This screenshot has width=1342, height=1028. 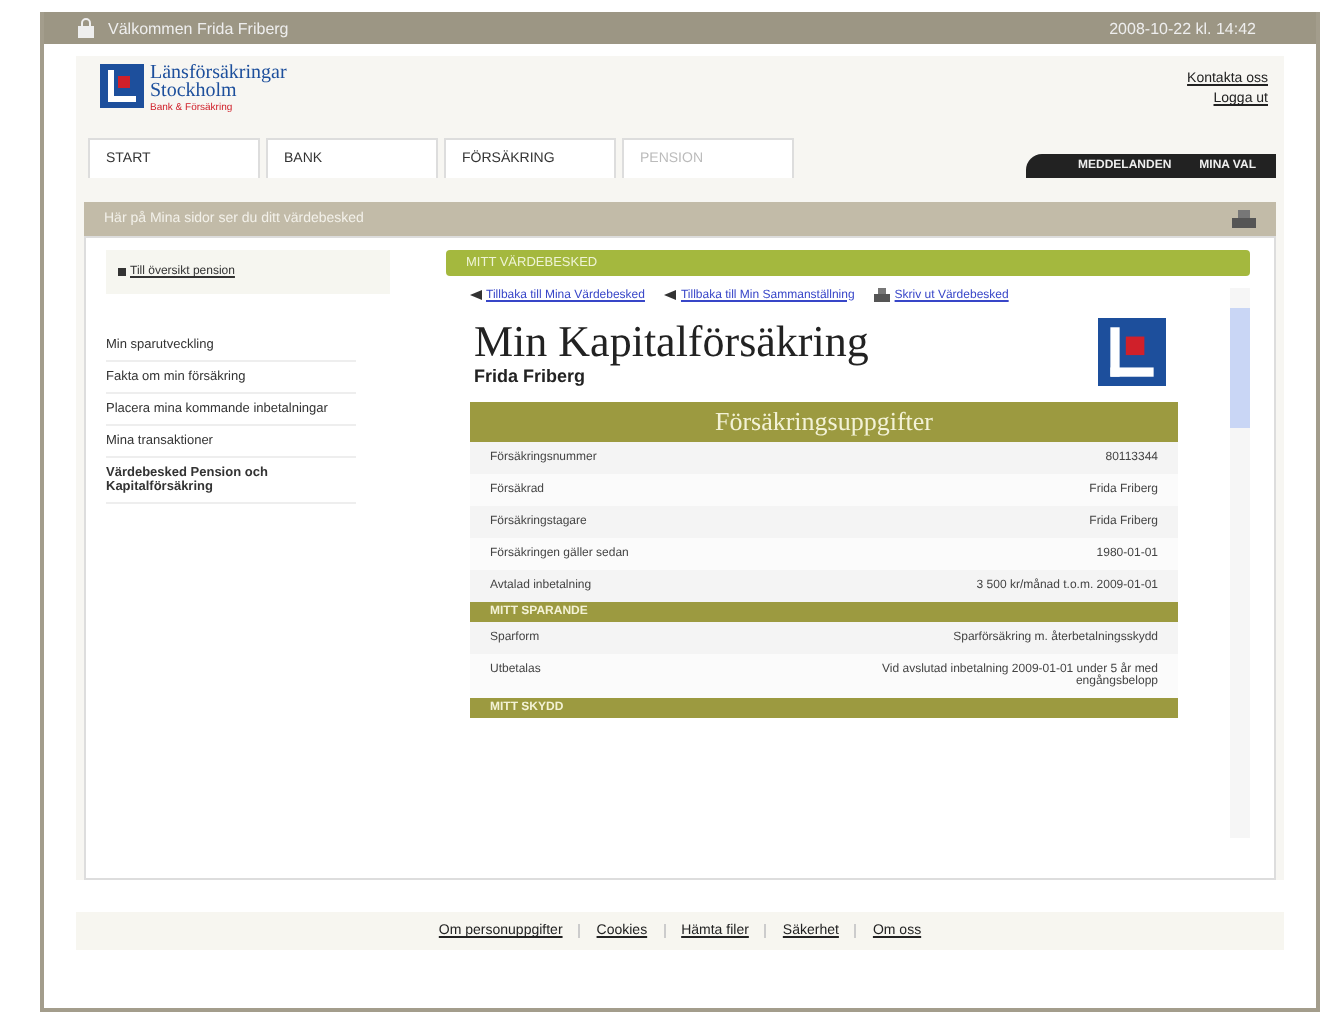 I want to click on bullet-icon, so click(x=122, y=272).